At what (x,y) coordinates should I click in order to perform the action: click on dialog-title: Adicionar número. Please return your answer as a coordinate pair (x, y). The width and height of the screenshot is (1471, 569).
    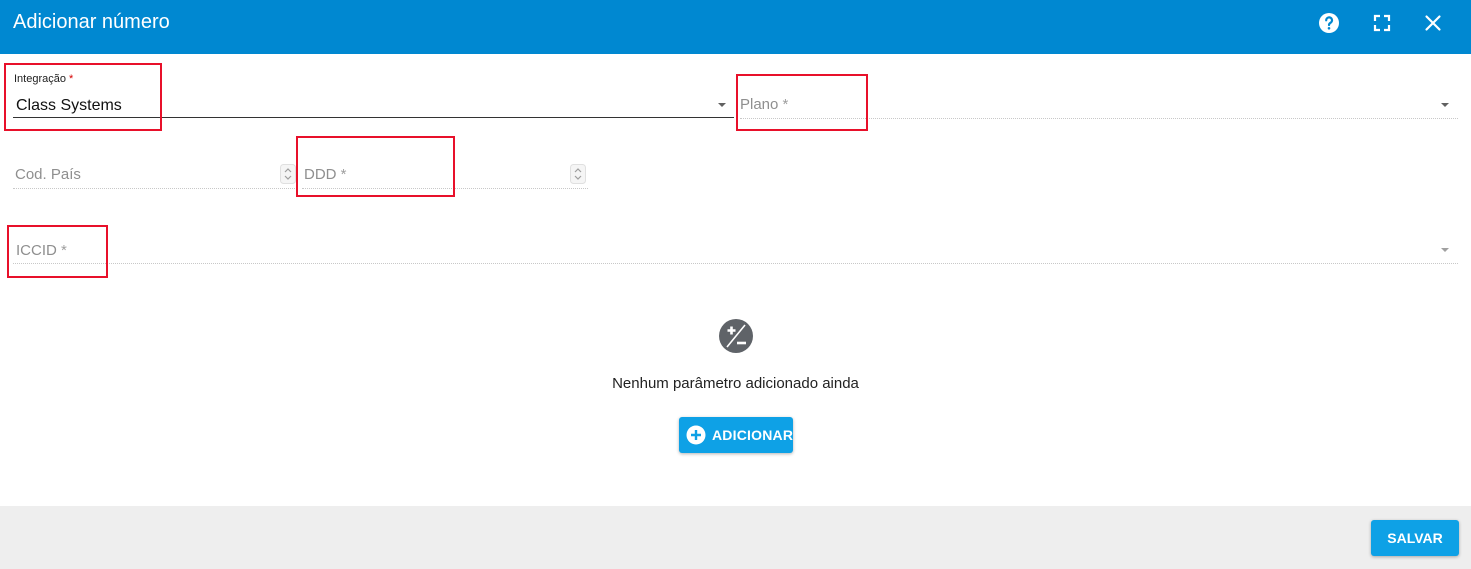
    Looking at the image, I should click on (91, 22).